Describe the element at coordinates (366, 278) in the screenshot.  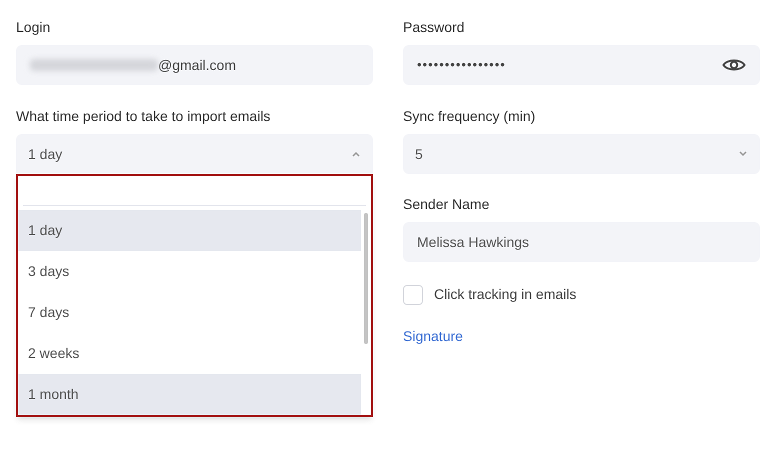
I see `scrollbar` at that location.